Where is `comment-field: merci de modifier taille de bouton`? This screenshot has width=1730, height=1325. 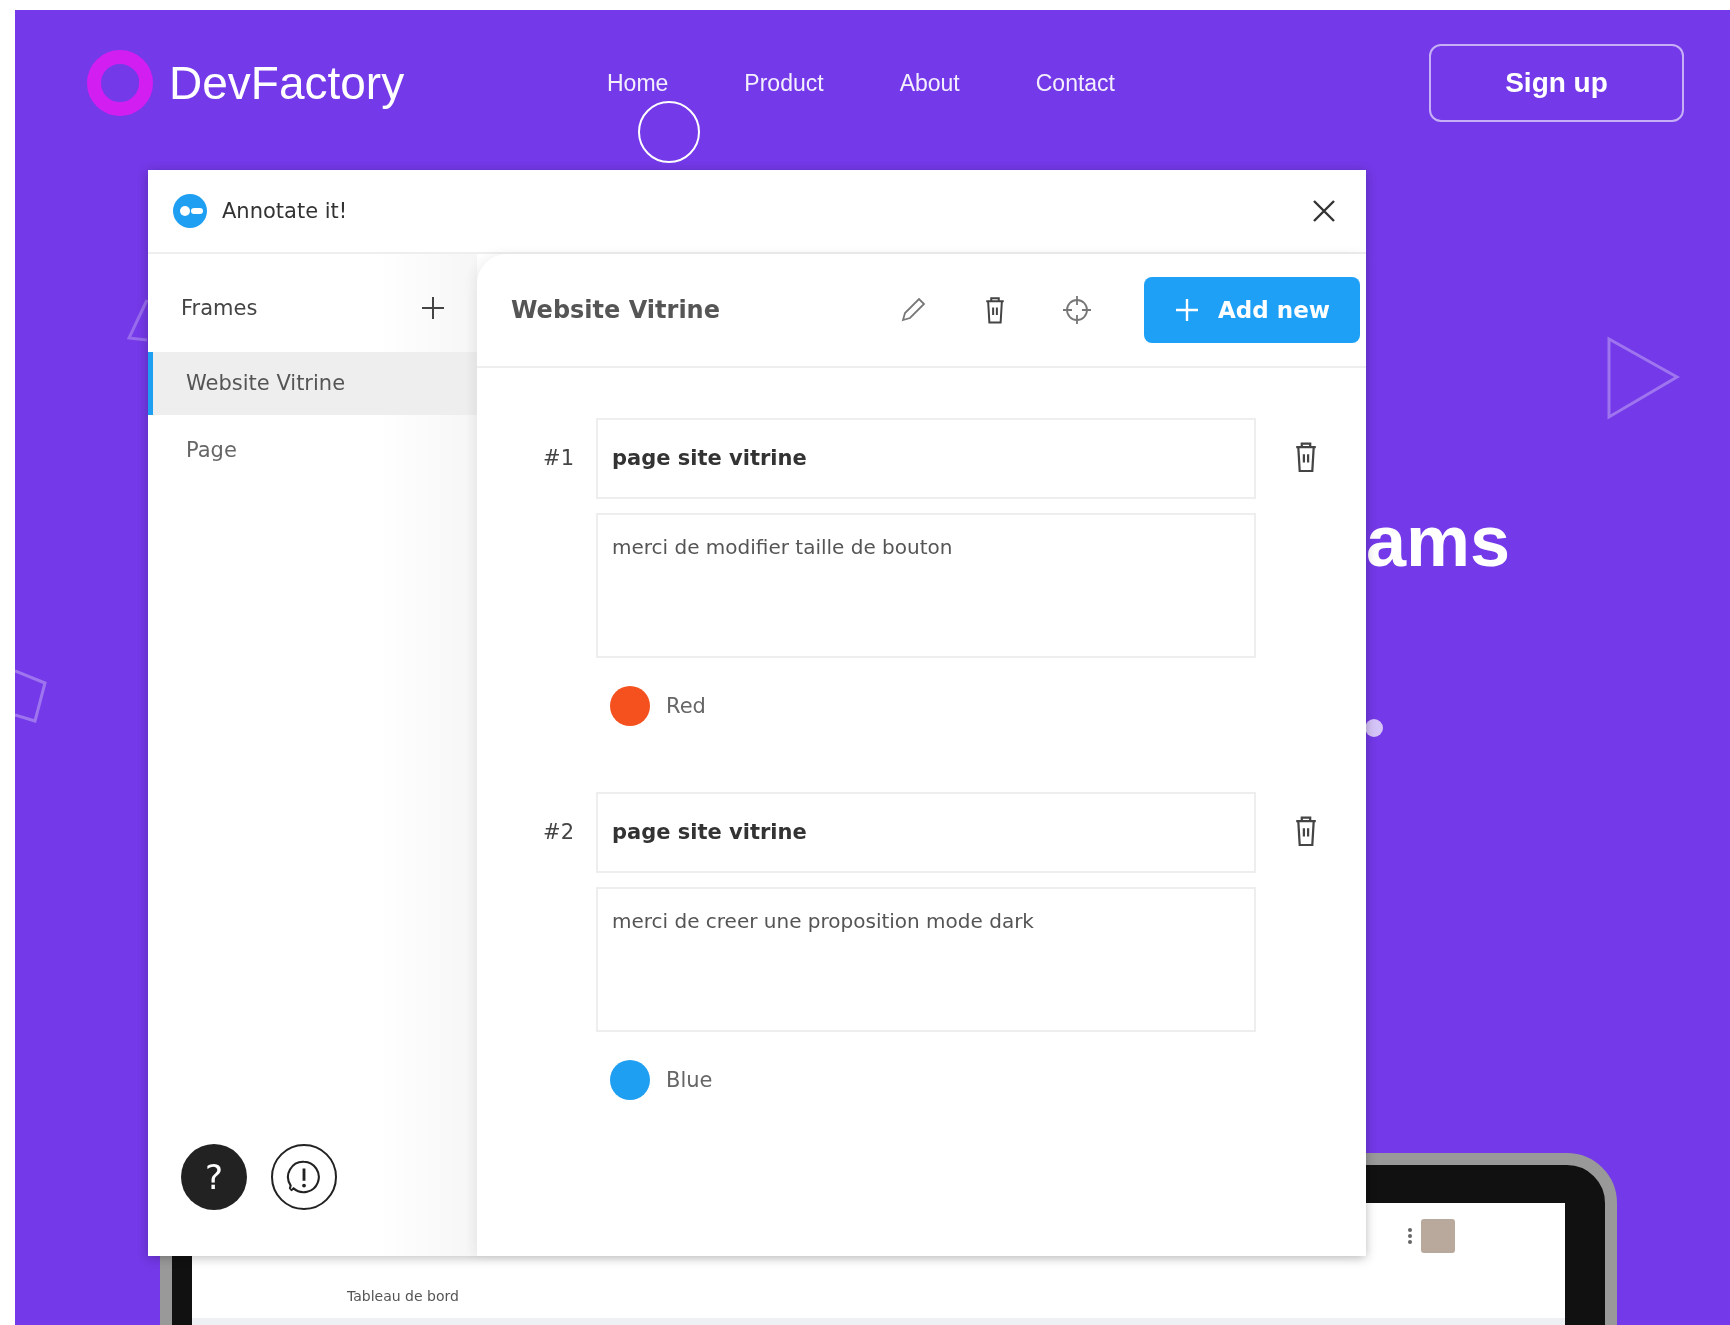
comment-field: merci de modifier taille de bouton is located at coordinates (926, 585).